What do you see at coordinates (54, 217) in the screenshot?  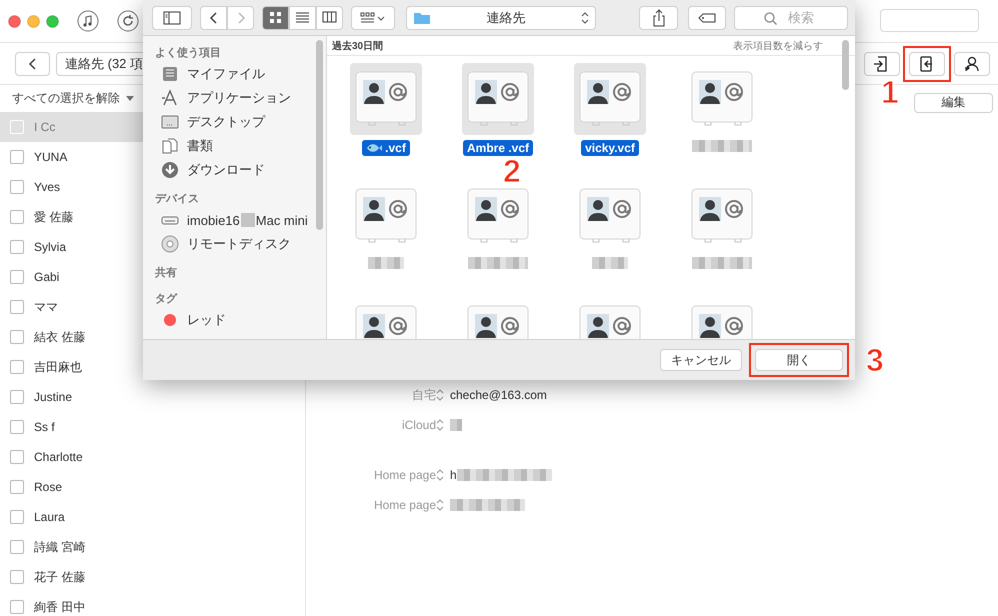 I see `contact-name: 愛 佐藤` at bounding box center [54, 217].